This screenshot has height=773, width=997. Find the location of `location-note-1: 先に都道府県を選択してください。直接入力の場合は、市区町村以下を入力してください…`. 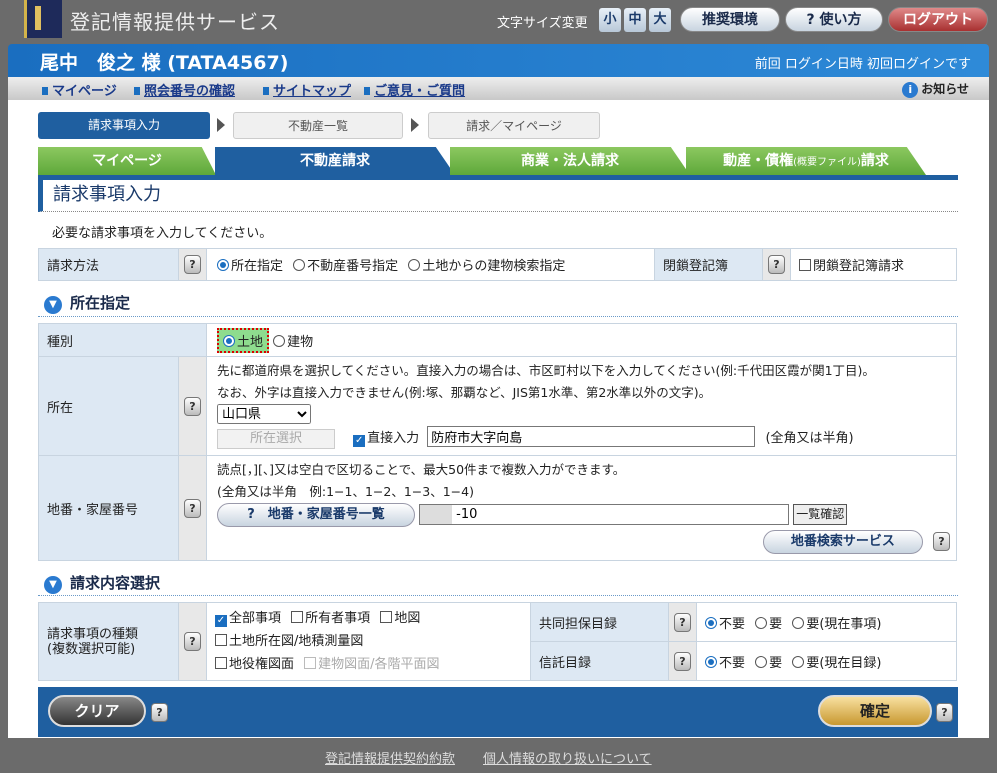

location-note-1: 先に都道府県を選択してください。直接入力の場合は、市区町村以下を入力してください… is located at coordinates (546, 370).